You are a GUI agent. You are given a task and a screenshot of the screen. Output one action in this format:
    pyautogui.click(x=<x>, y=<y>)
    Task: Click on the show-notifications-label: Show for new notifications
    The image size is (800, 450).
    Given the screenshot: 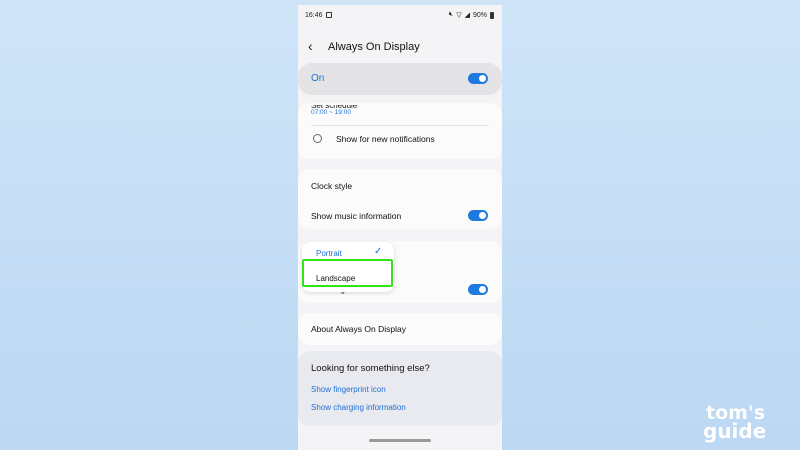 What is the action you would take?
    pyautogui.click(x=385, y=139)
    